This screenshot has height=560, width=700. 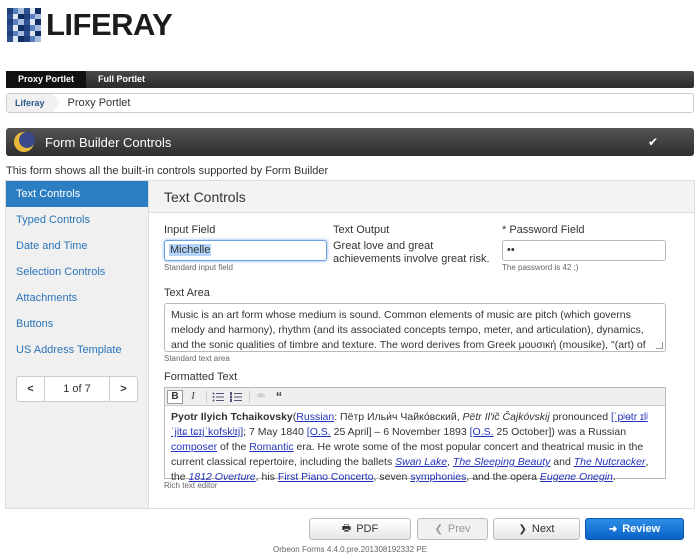 What do you see at coordinates (77, 324) in the screenshot?
I see `sidebar-item-buttons: Buttons` at bounding box center [77, 324].